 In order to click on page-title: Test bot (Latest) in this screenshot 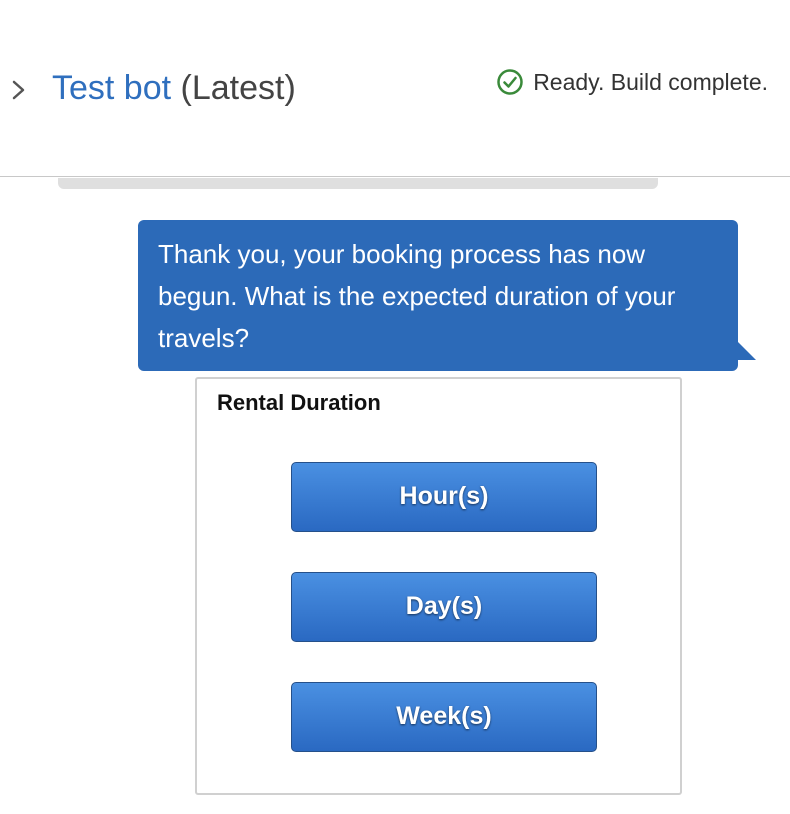, I will do `click(174, 88)`.